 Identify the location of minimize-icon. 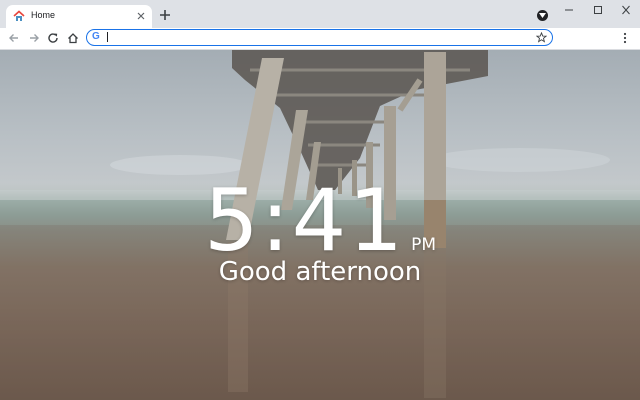
(569, 10).